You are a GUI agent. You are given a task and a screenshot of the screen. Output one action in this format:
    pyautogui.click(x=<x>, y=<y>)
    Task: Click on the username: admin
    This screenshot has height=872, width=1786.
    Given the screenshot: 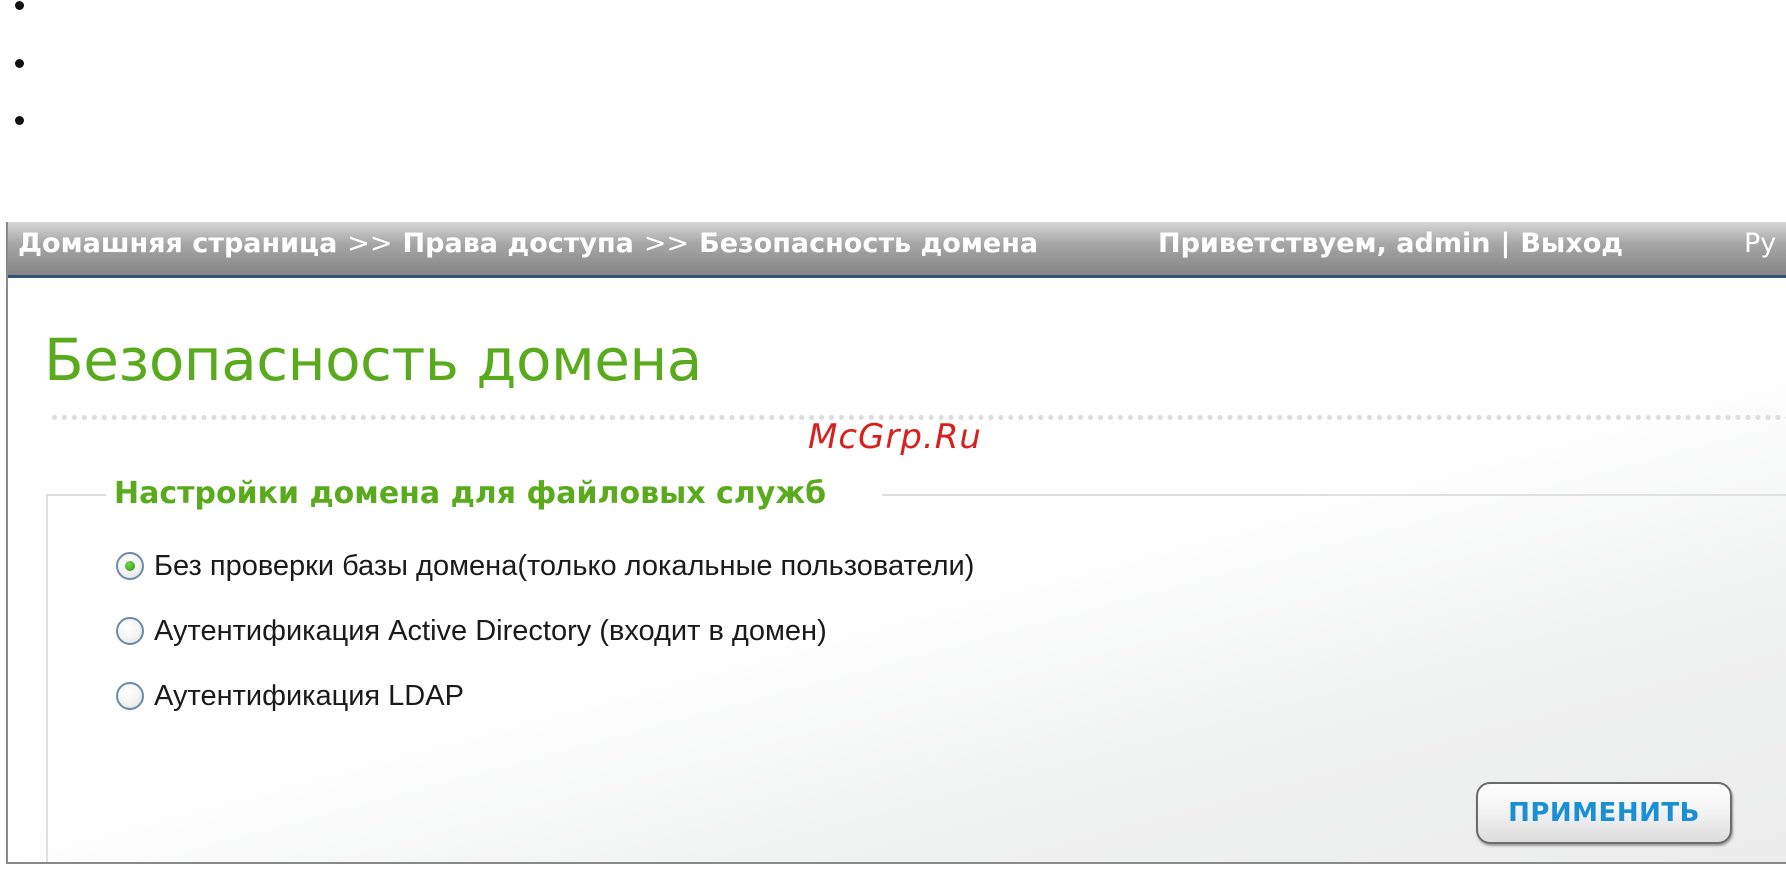 What is the action you would take?
    pyautogui.click(x=1443, y=243)
    